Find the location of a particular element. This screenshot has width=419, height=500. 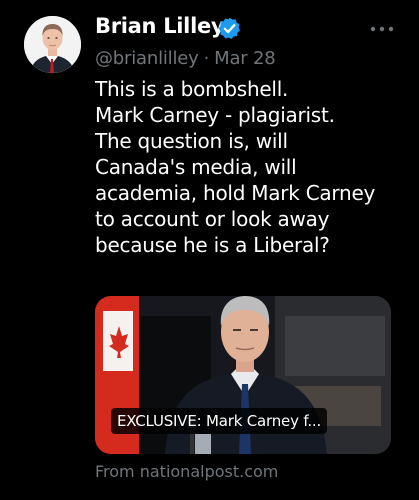

post-text-line: Canada's media, will is located at coordinates (196, 167).